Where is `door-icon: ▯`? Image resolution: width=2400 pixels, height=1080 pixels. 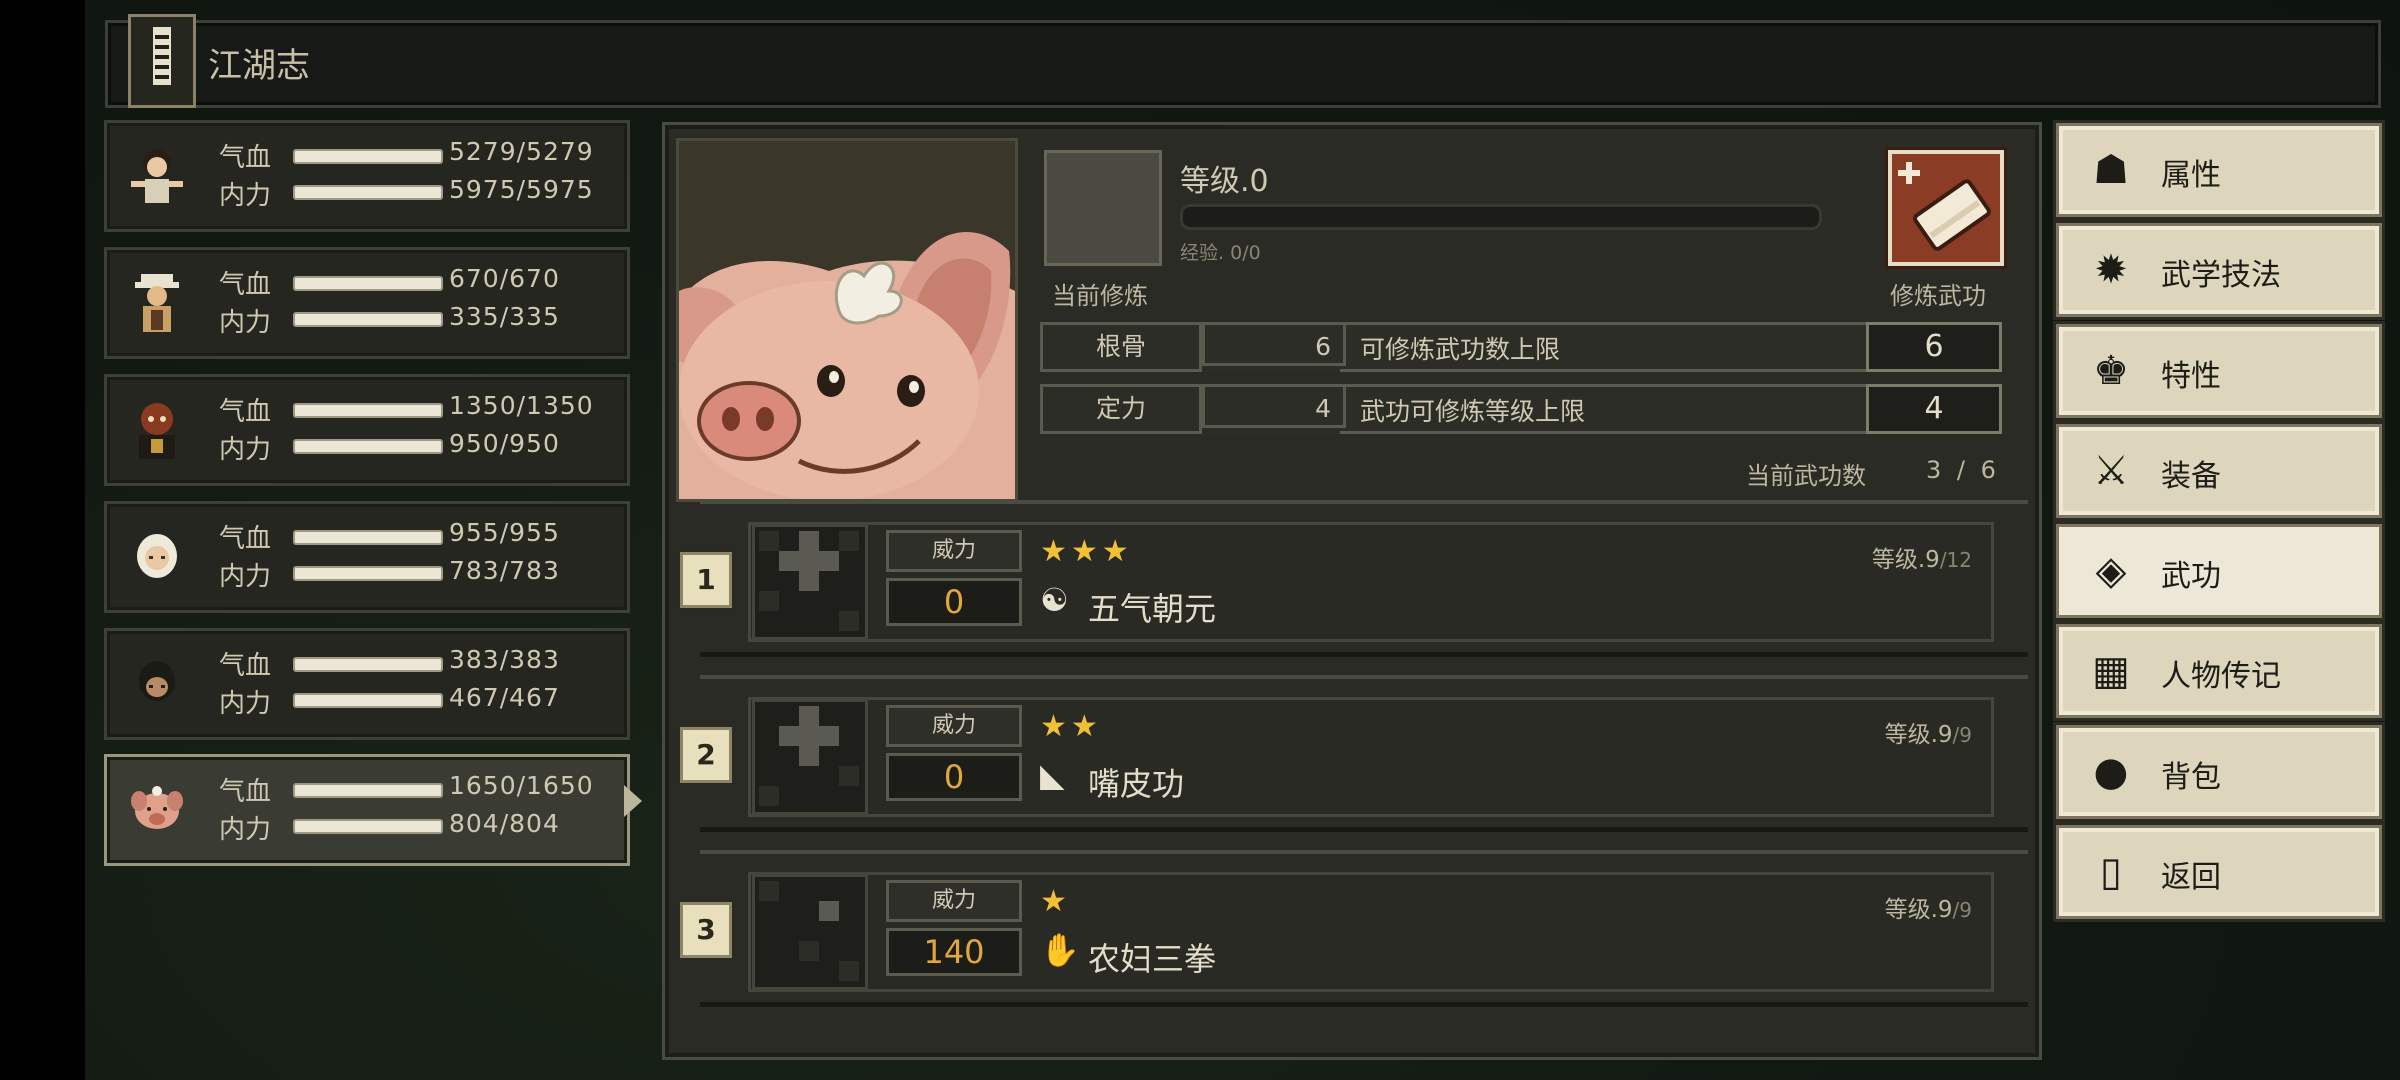 door-icon: ▯ is located at coordinates (2110, 872).